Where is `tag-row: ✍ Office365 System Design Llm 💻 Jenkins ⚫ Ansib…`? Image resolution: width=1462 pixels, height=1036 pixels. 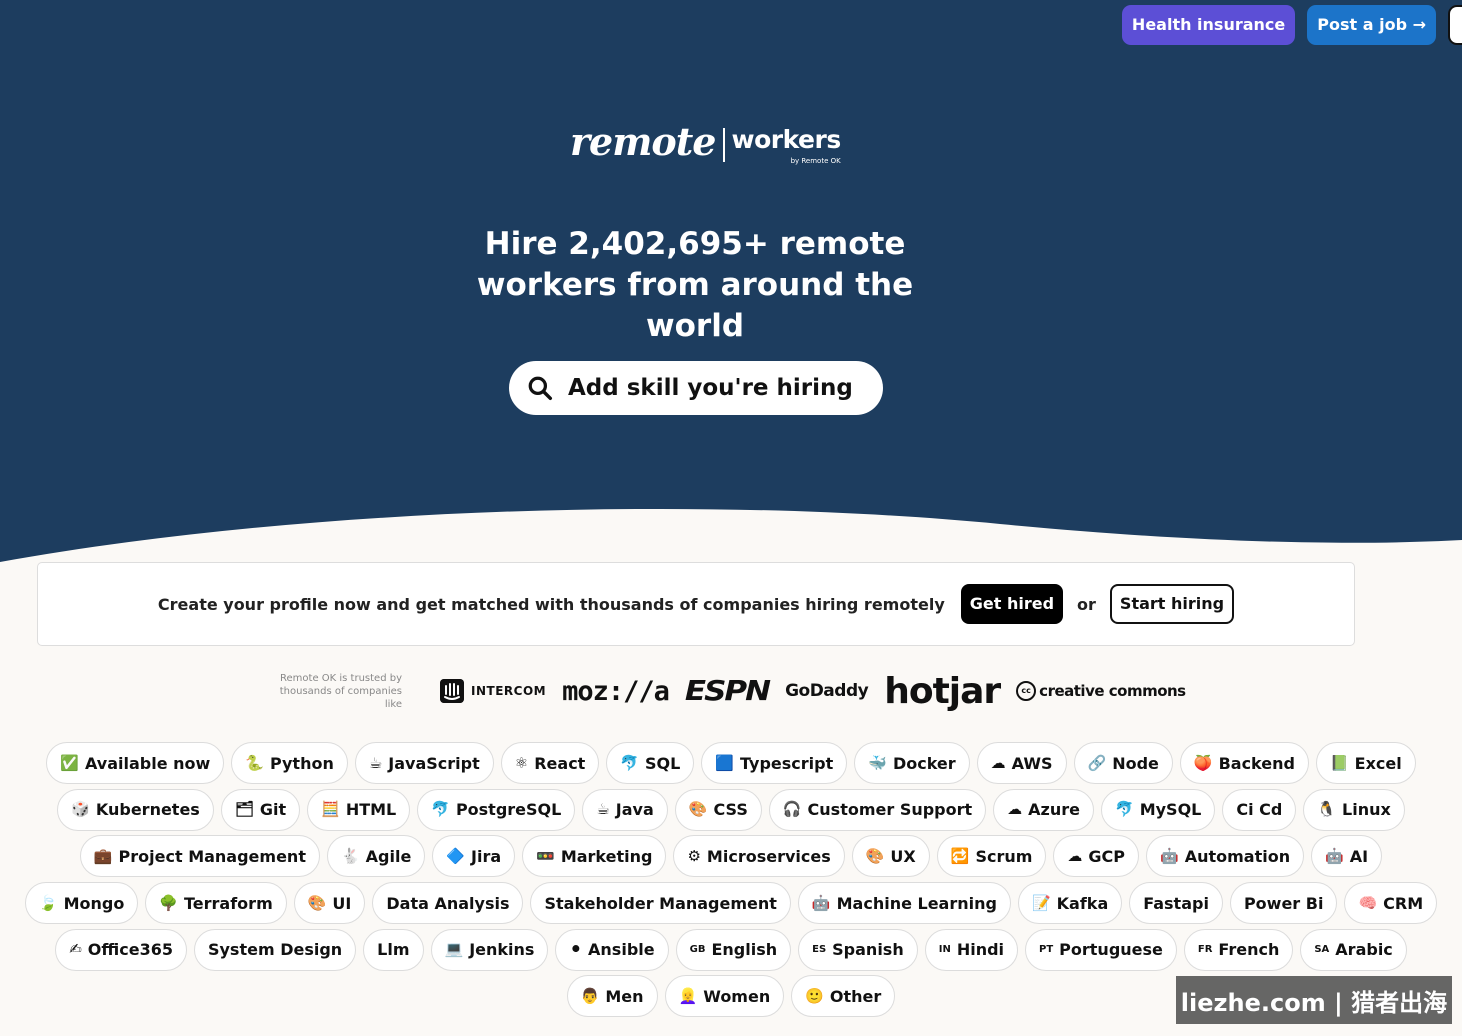
tag-row: ✍ Office365 System Design Llm 💻 Jenkins ⚫ Ansib… is located at coordinates (731, 952).